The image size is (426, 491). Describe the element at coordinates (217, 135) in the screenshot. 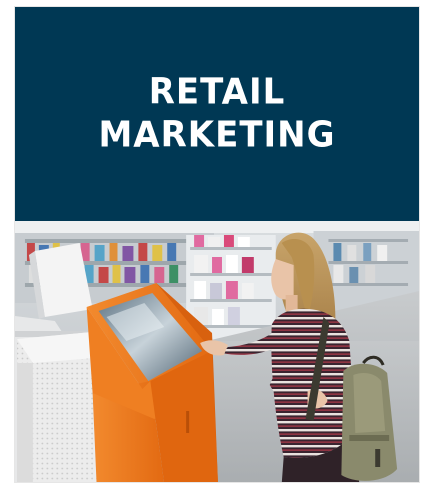

I see `title-line-2: MARKETING` at that location.